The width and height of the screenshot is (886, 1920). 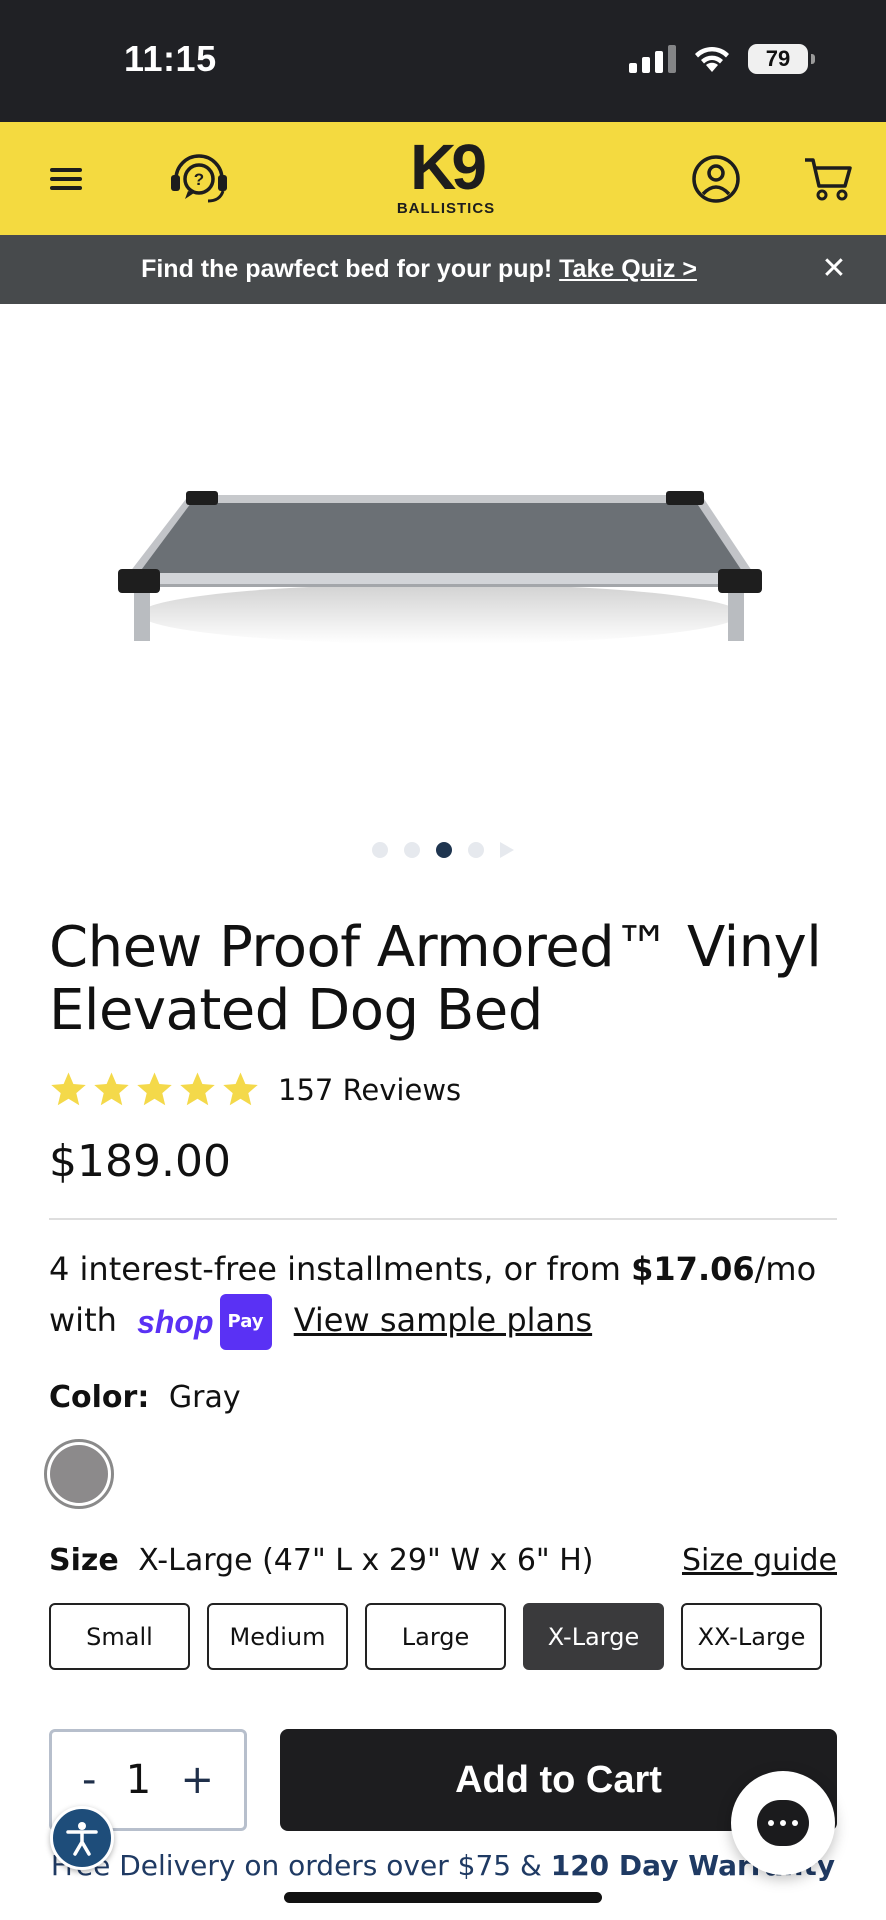 I want to click on gallery-dot-active, so click(x=444, y=850).